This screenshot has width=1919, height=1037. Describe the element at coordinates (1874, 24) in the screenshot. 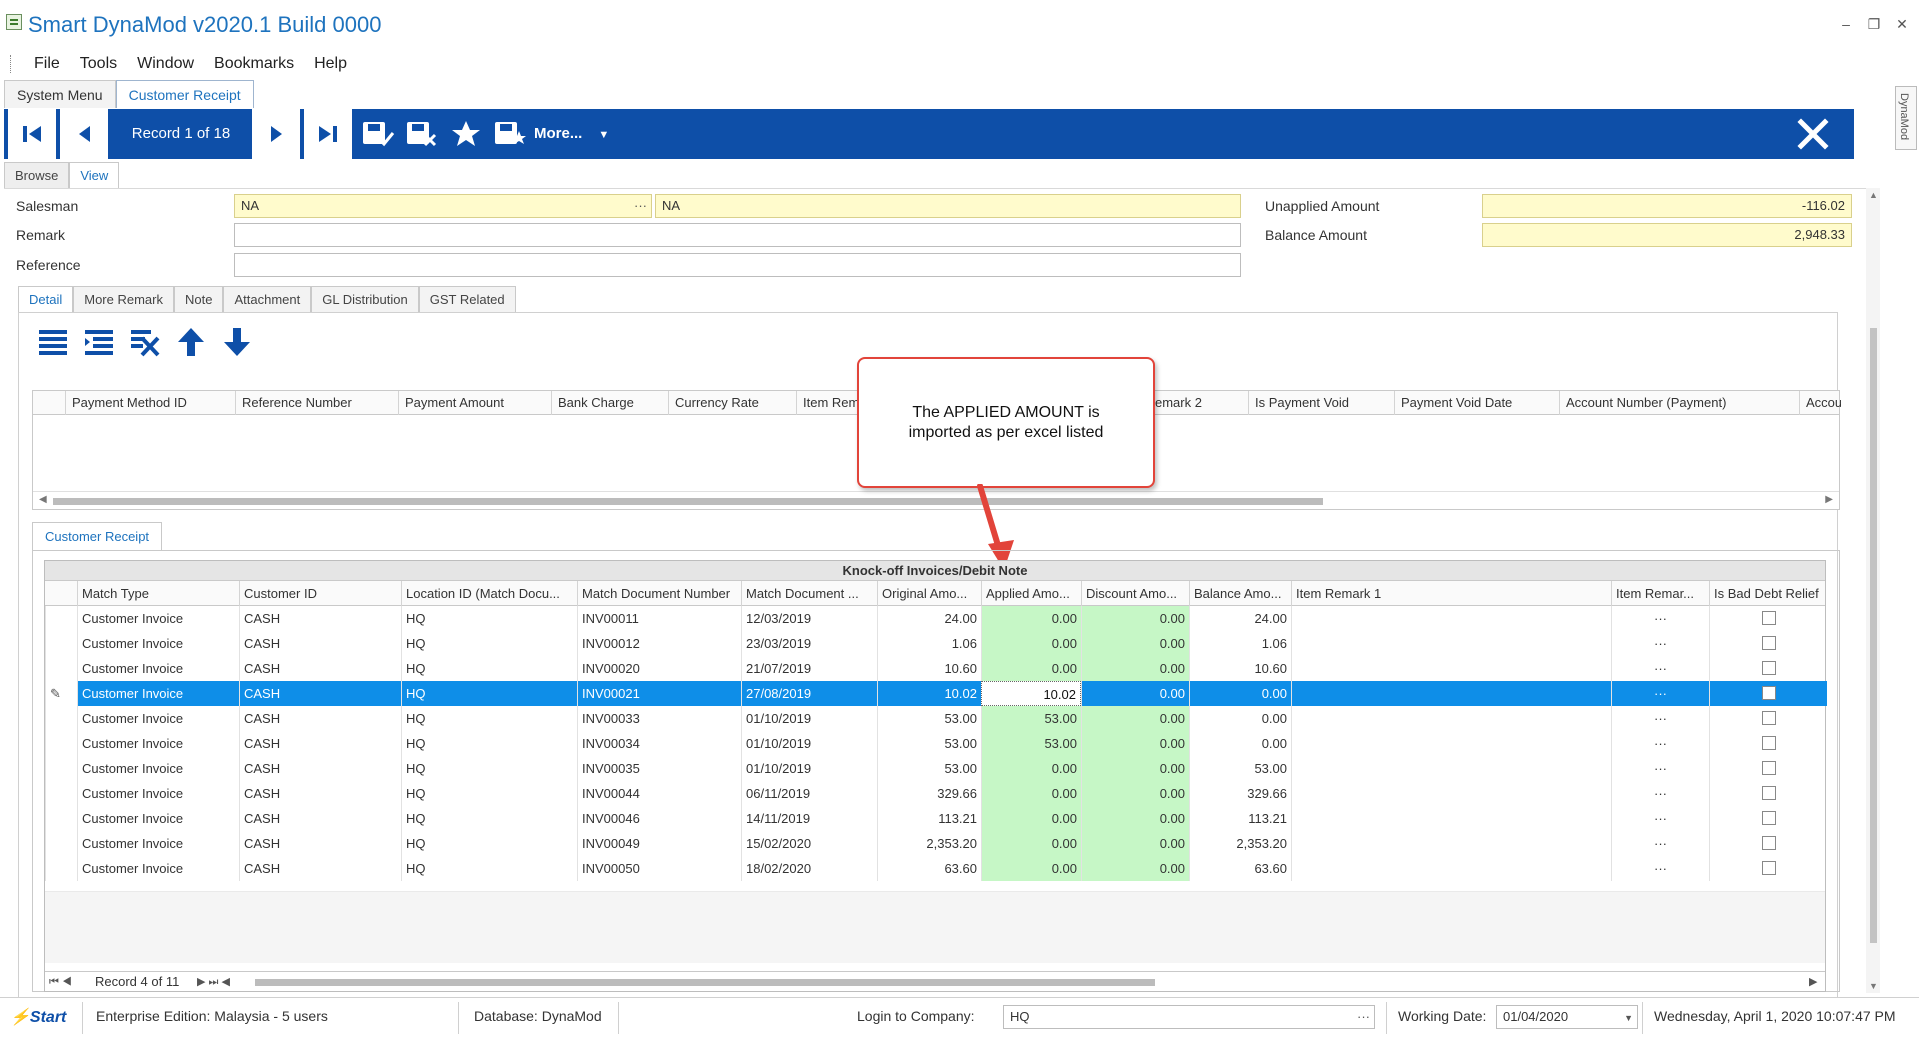

I see `restore-icon: ❐` at that location.